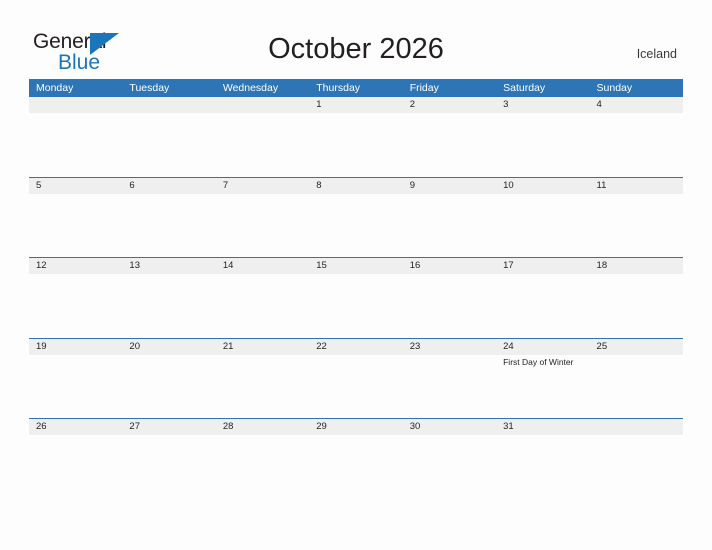 The width and height of the screenshot is (712, 550). What do you see at coordinates (338, 88) in the screenshot?
I see `weekday-header-thursday: Thursday` at bounding box center [338, 88].